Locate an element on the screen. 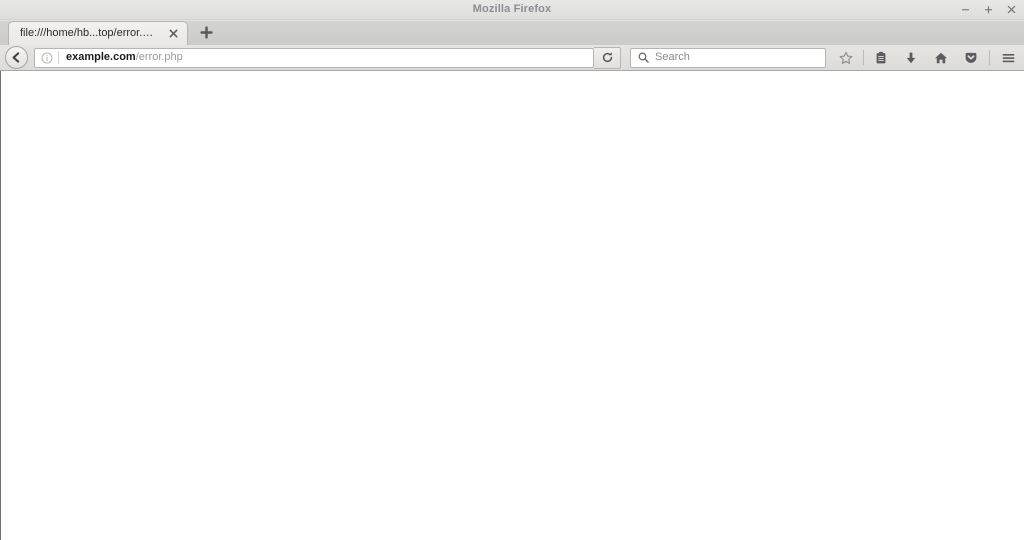 Image resolution: width=1024 pixels, height=540 pixels. hamburger-menu-icon is located at coordinates (1008, 58).